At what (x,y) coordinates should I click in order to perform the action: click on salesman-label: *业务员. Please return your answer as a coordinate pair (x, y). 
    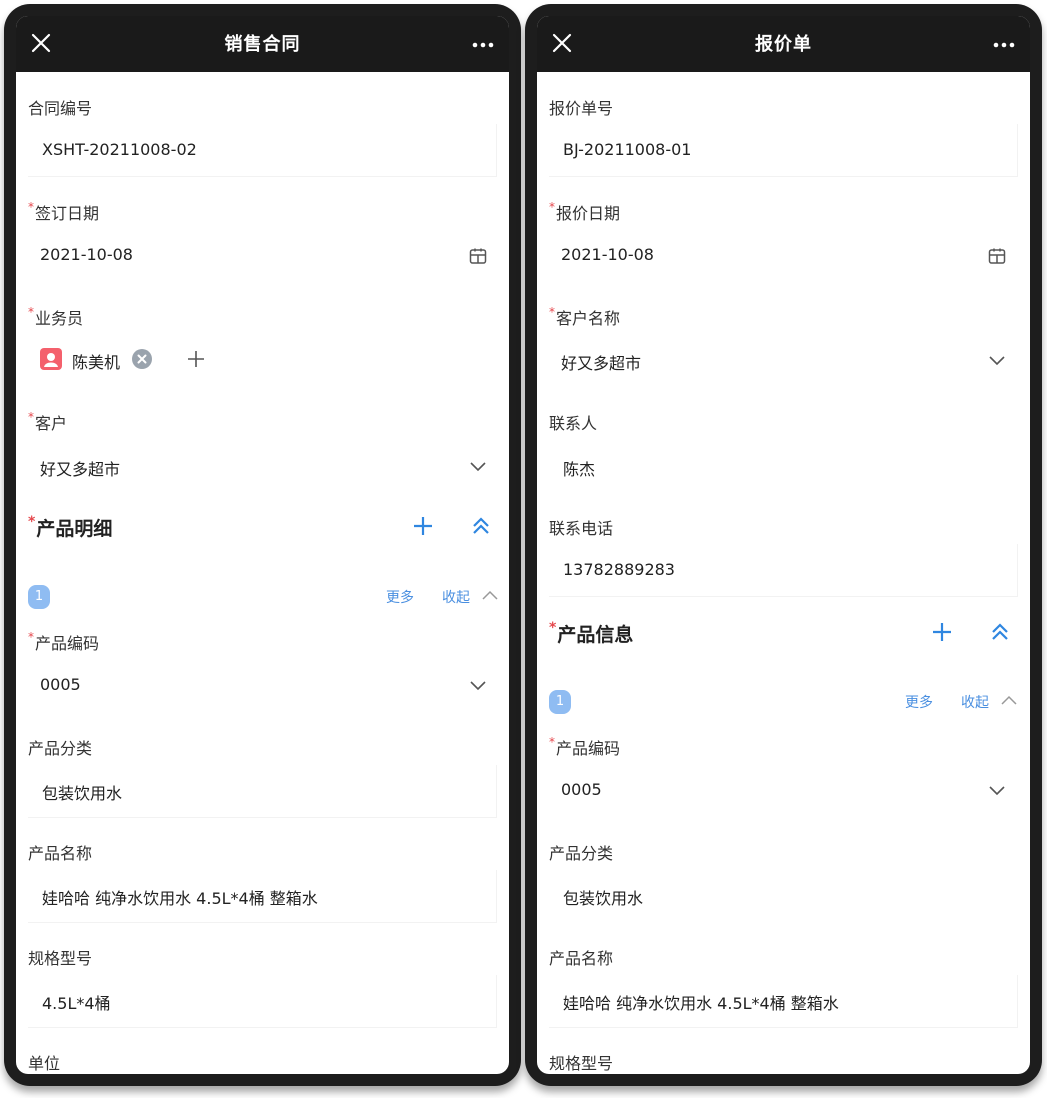
    Looking at the image, I should click on (56, 316).